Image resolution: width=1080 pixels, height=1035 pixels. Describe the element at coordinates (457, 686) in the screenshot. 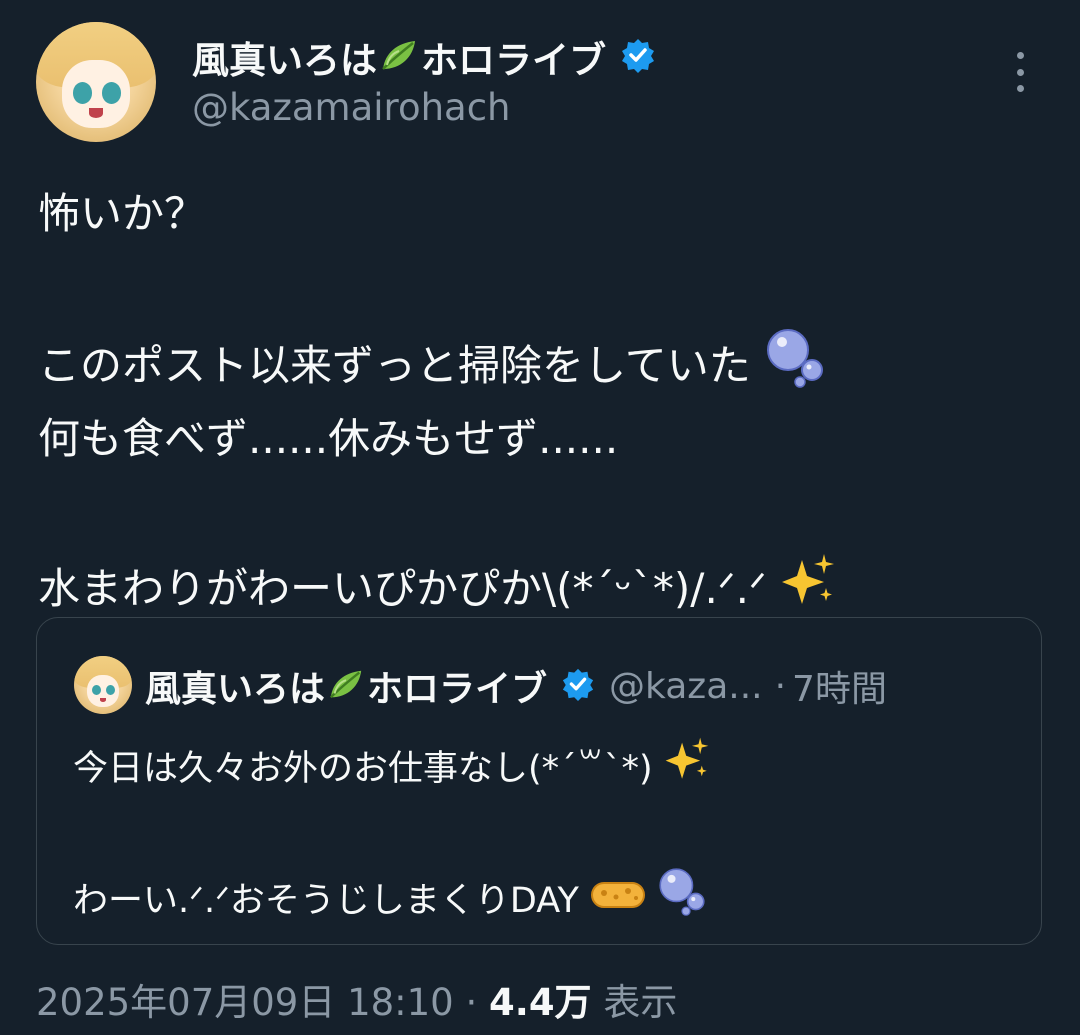

I see `quoted-display-name-suffix: ホロライブ` at that location.